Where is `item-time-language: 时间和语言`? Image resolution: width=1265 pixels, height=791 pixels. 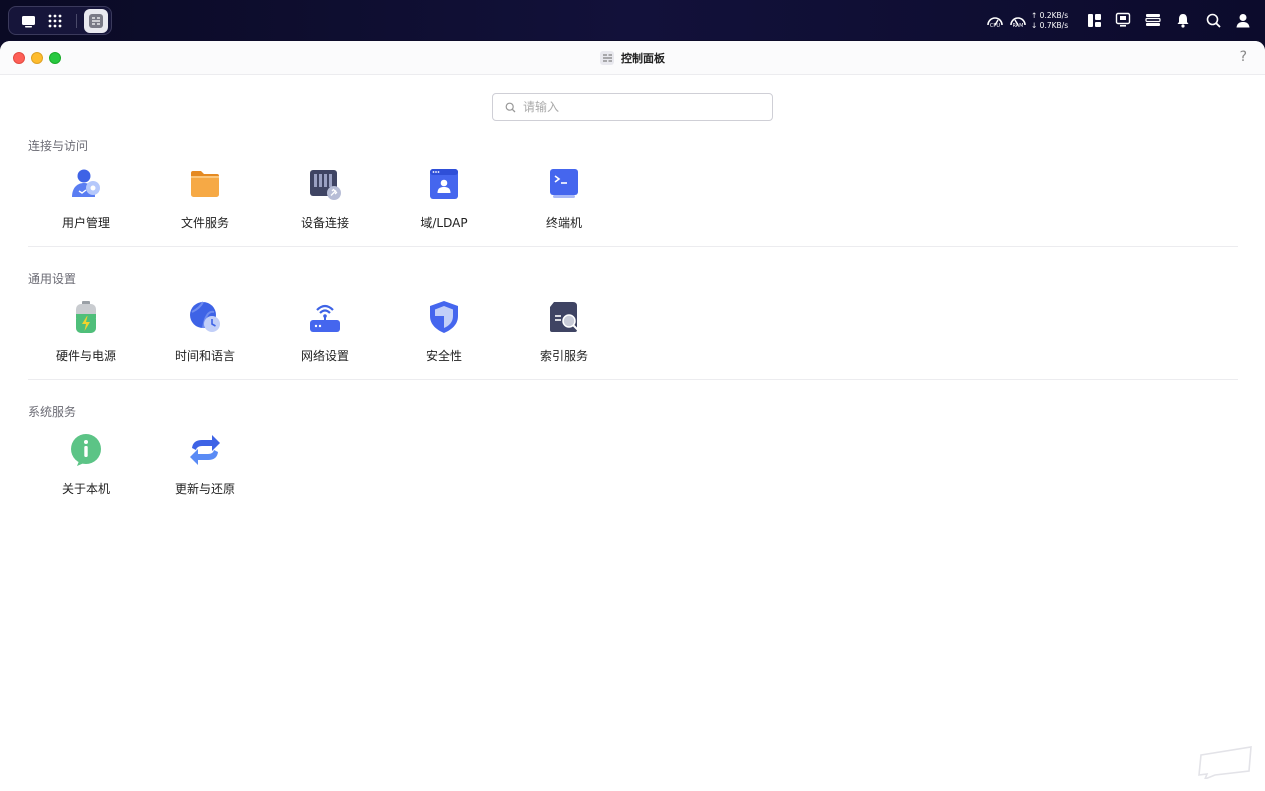 item-time-language: 时间和语言 is located at coordinates (205, 336).